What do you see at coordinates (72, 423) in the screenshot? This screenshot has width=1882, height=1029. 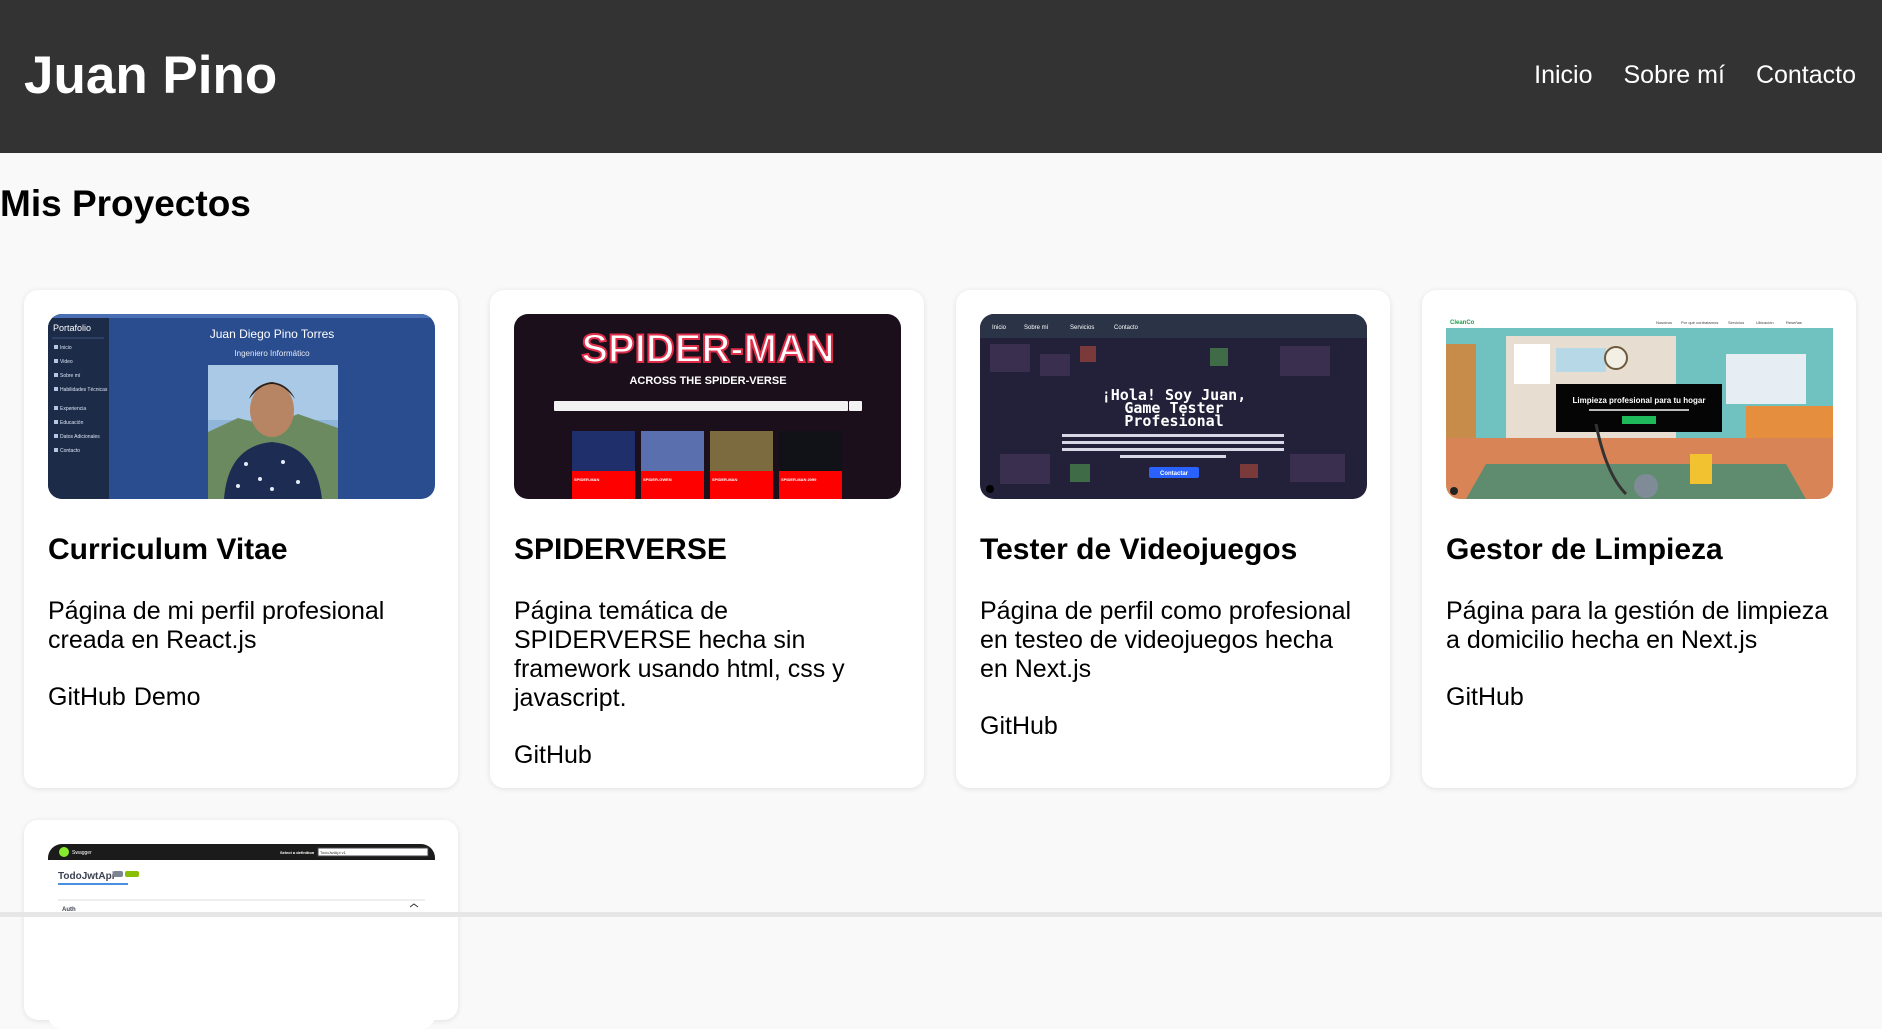 I see `svg-text: Educación` at bounding box center [72, 423].